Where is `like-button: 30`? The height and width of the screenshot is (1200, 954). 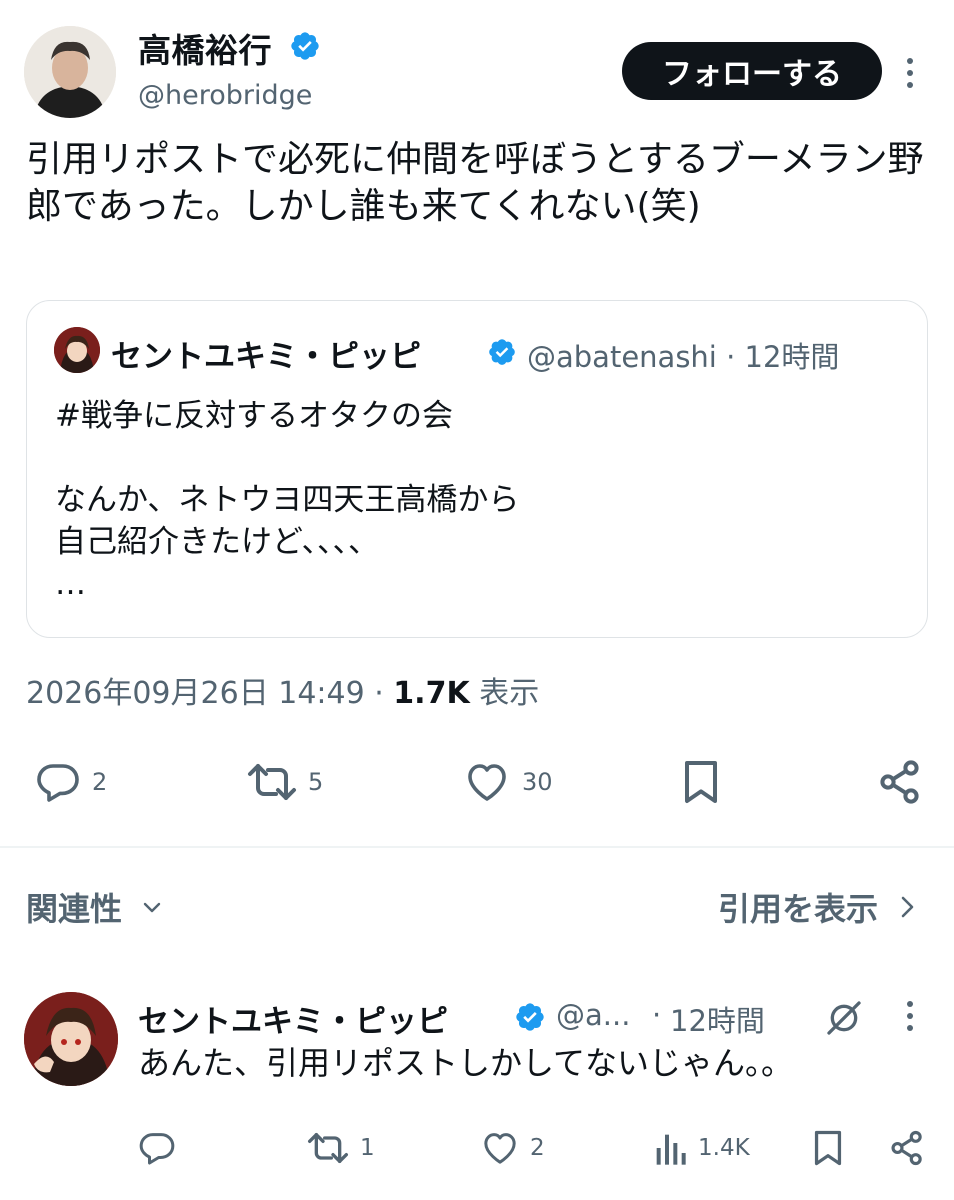 like-button: 30 is located at coordinates (507, 782).